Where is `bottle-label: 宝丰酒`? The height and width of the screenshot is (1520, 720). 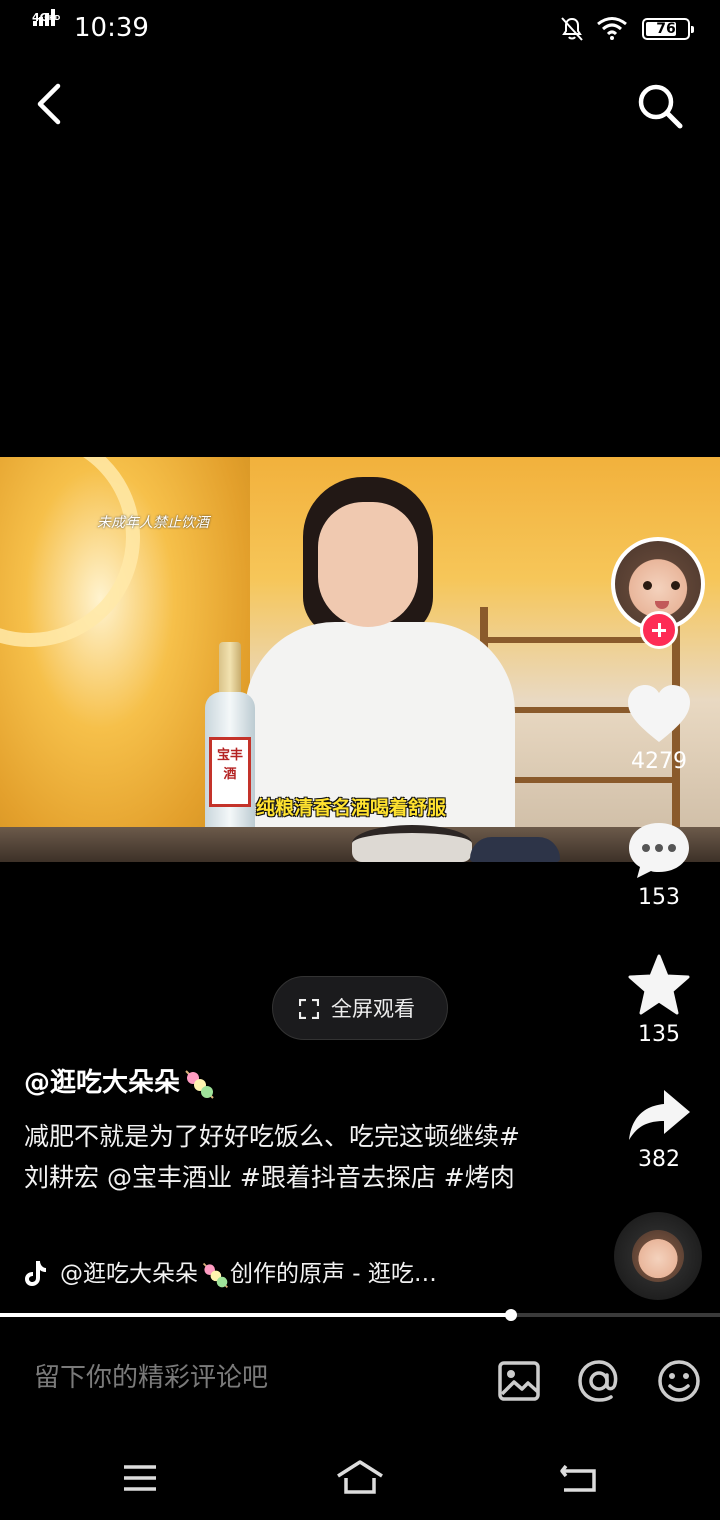 bottle-label: 宝丰酒 is located at coordinates (229, 765).